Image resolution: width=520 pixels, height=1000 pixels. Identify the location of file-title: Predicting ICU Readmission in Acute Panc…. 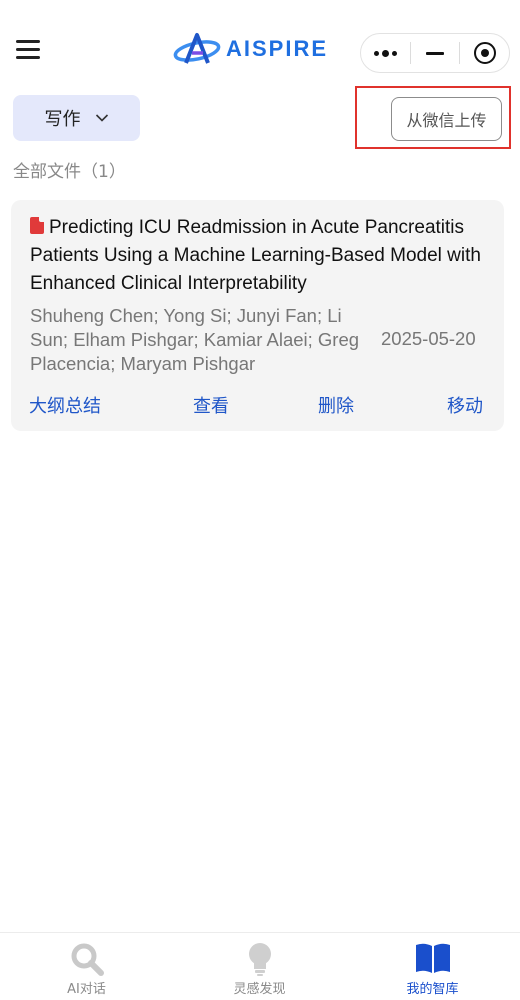
(263, 256).